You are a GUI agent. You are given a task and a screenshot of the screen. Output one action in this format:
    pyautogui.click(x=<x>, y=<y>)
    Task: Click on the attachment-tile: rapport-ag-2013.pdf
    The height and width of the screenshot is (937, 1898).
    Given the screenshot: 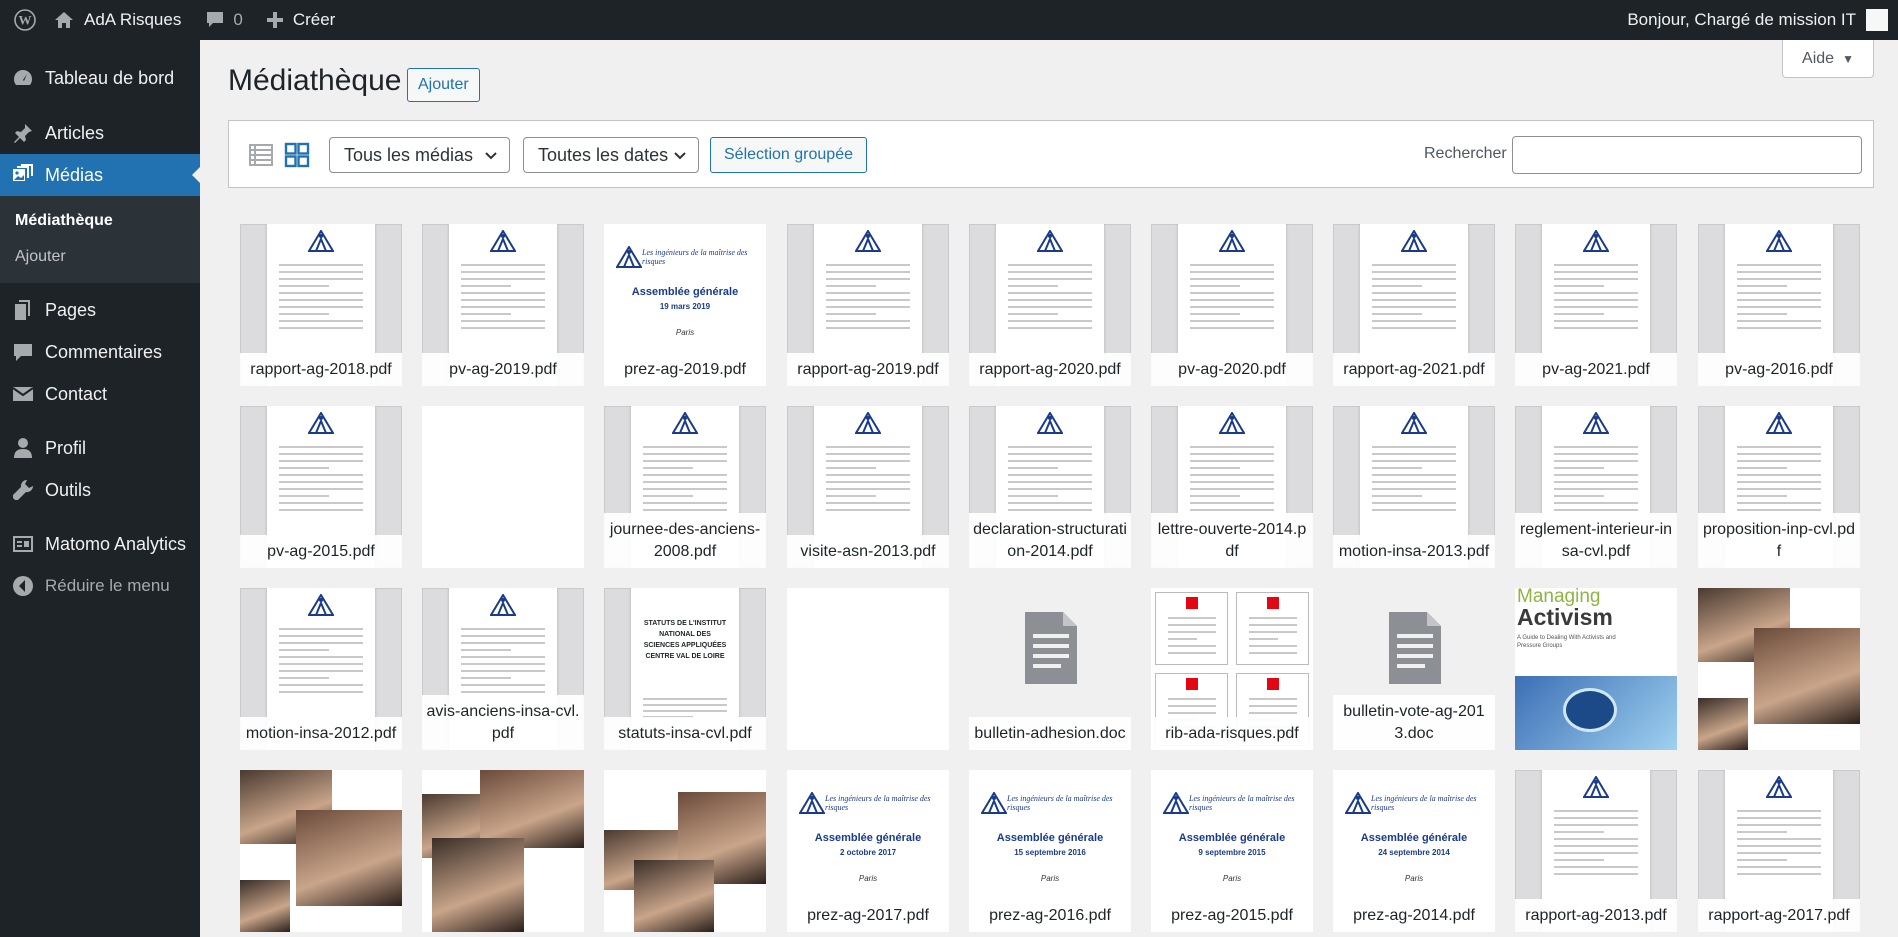 What is the action you would take?
    pyautogui.click(x=1596, y=851)
    